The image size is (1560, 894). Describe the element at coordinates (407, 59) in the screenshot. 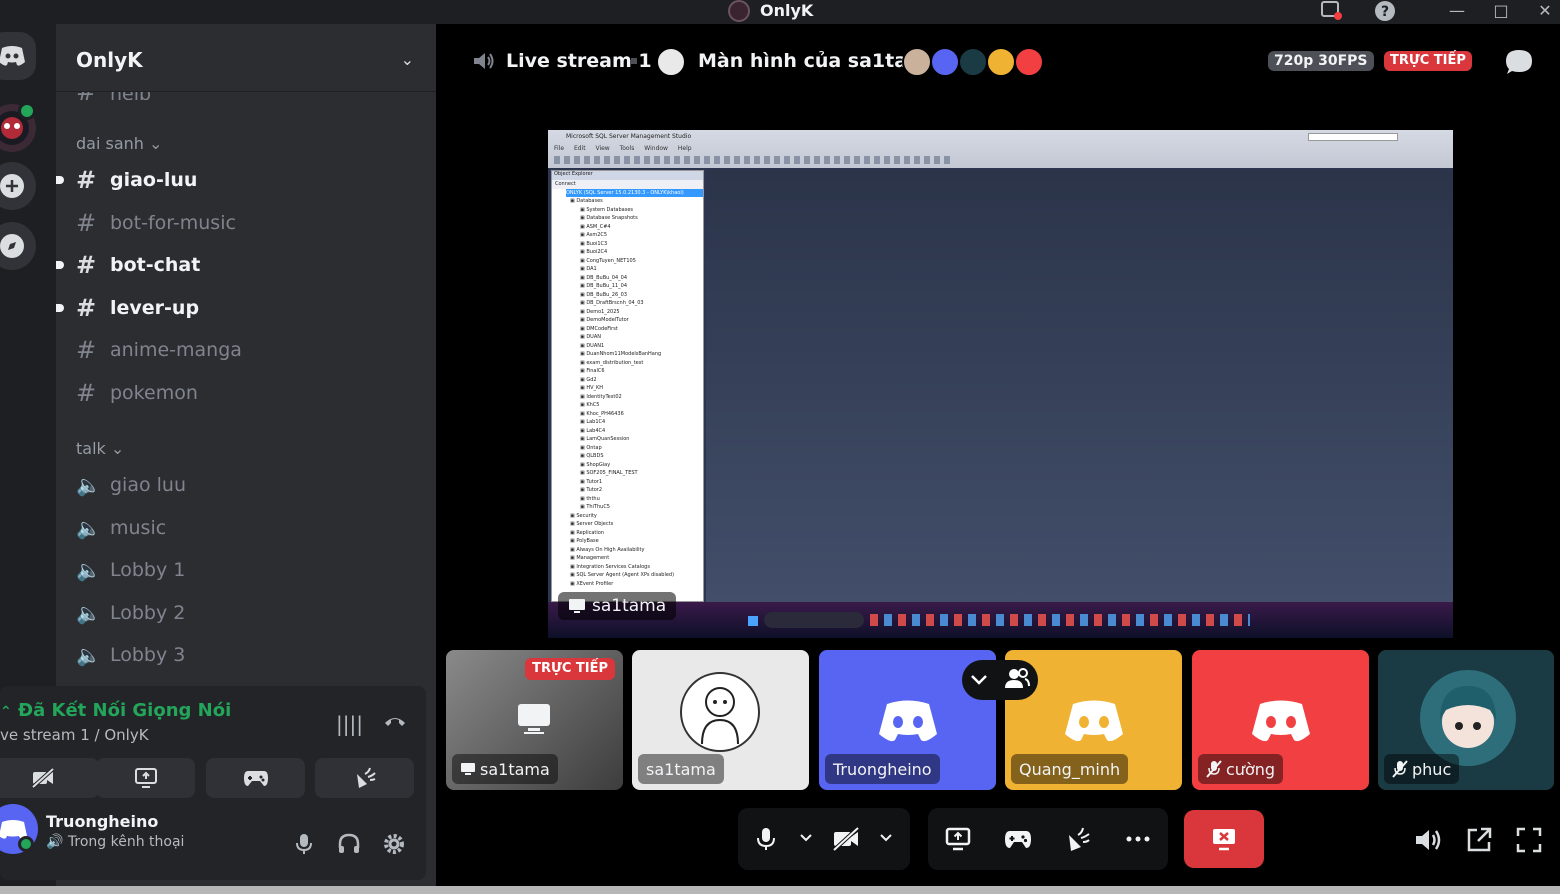

I see `chevron-down-icon: ⌄` at that location.